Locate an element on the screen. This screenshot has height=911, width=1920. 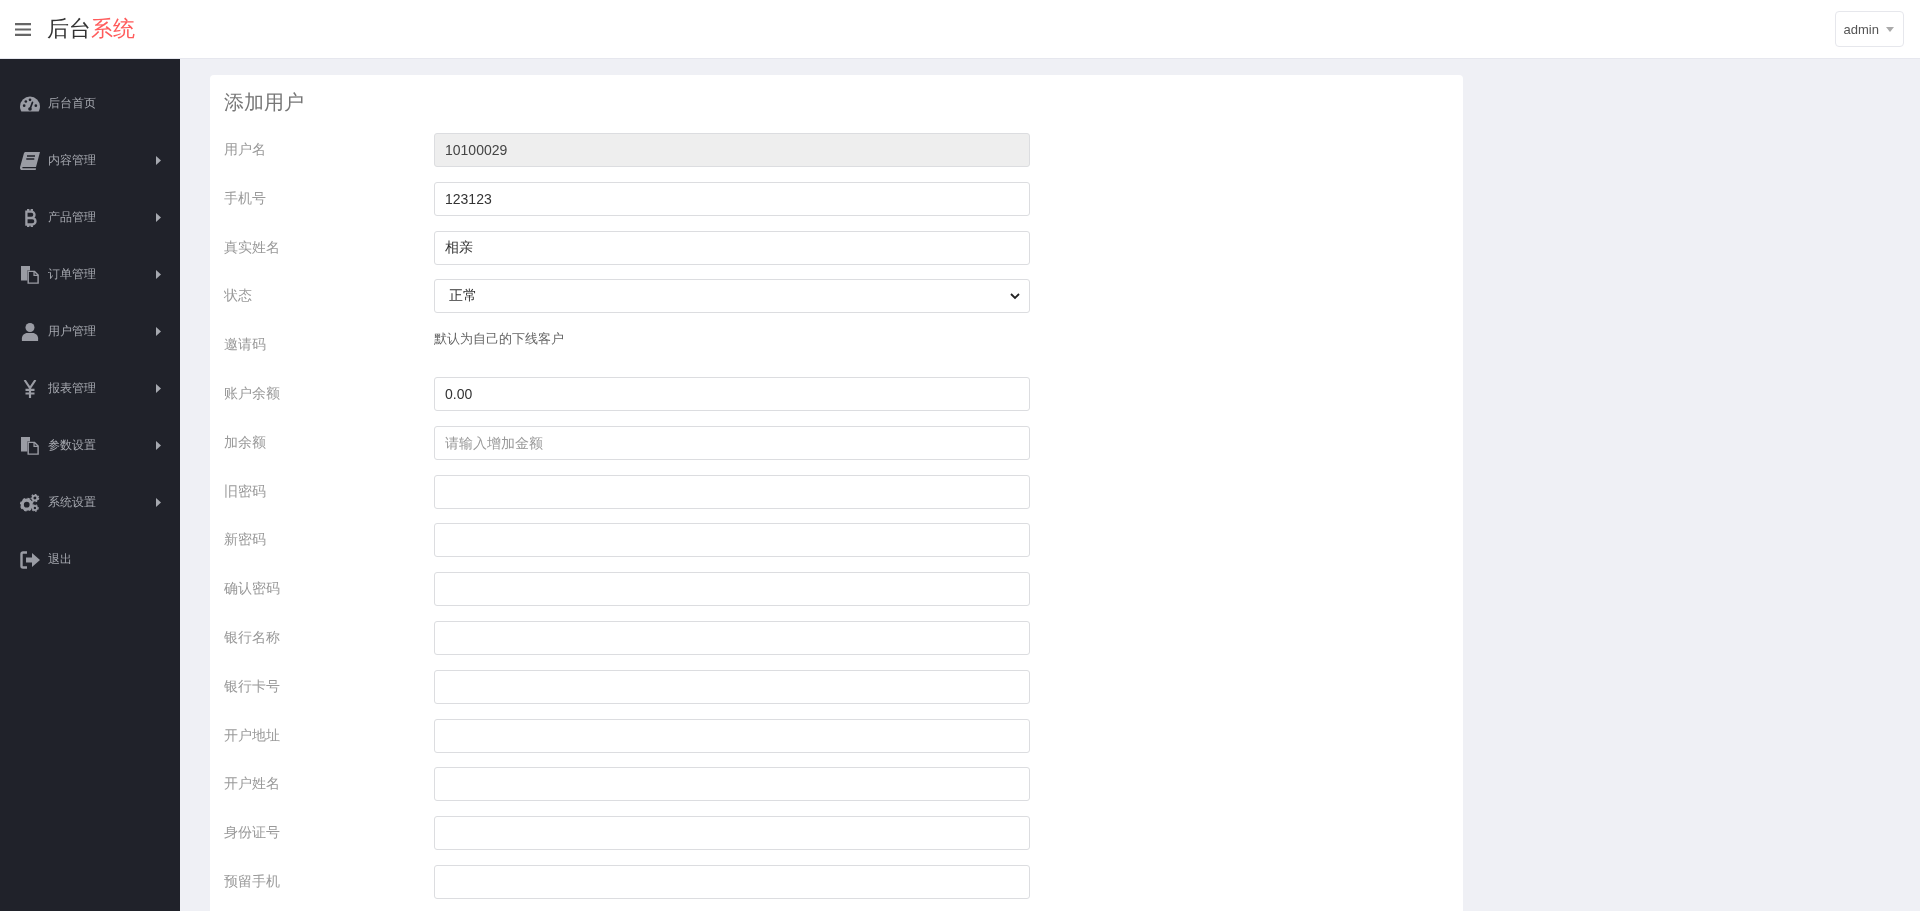
caret-down-icon is located at coordinates (1890, 29).